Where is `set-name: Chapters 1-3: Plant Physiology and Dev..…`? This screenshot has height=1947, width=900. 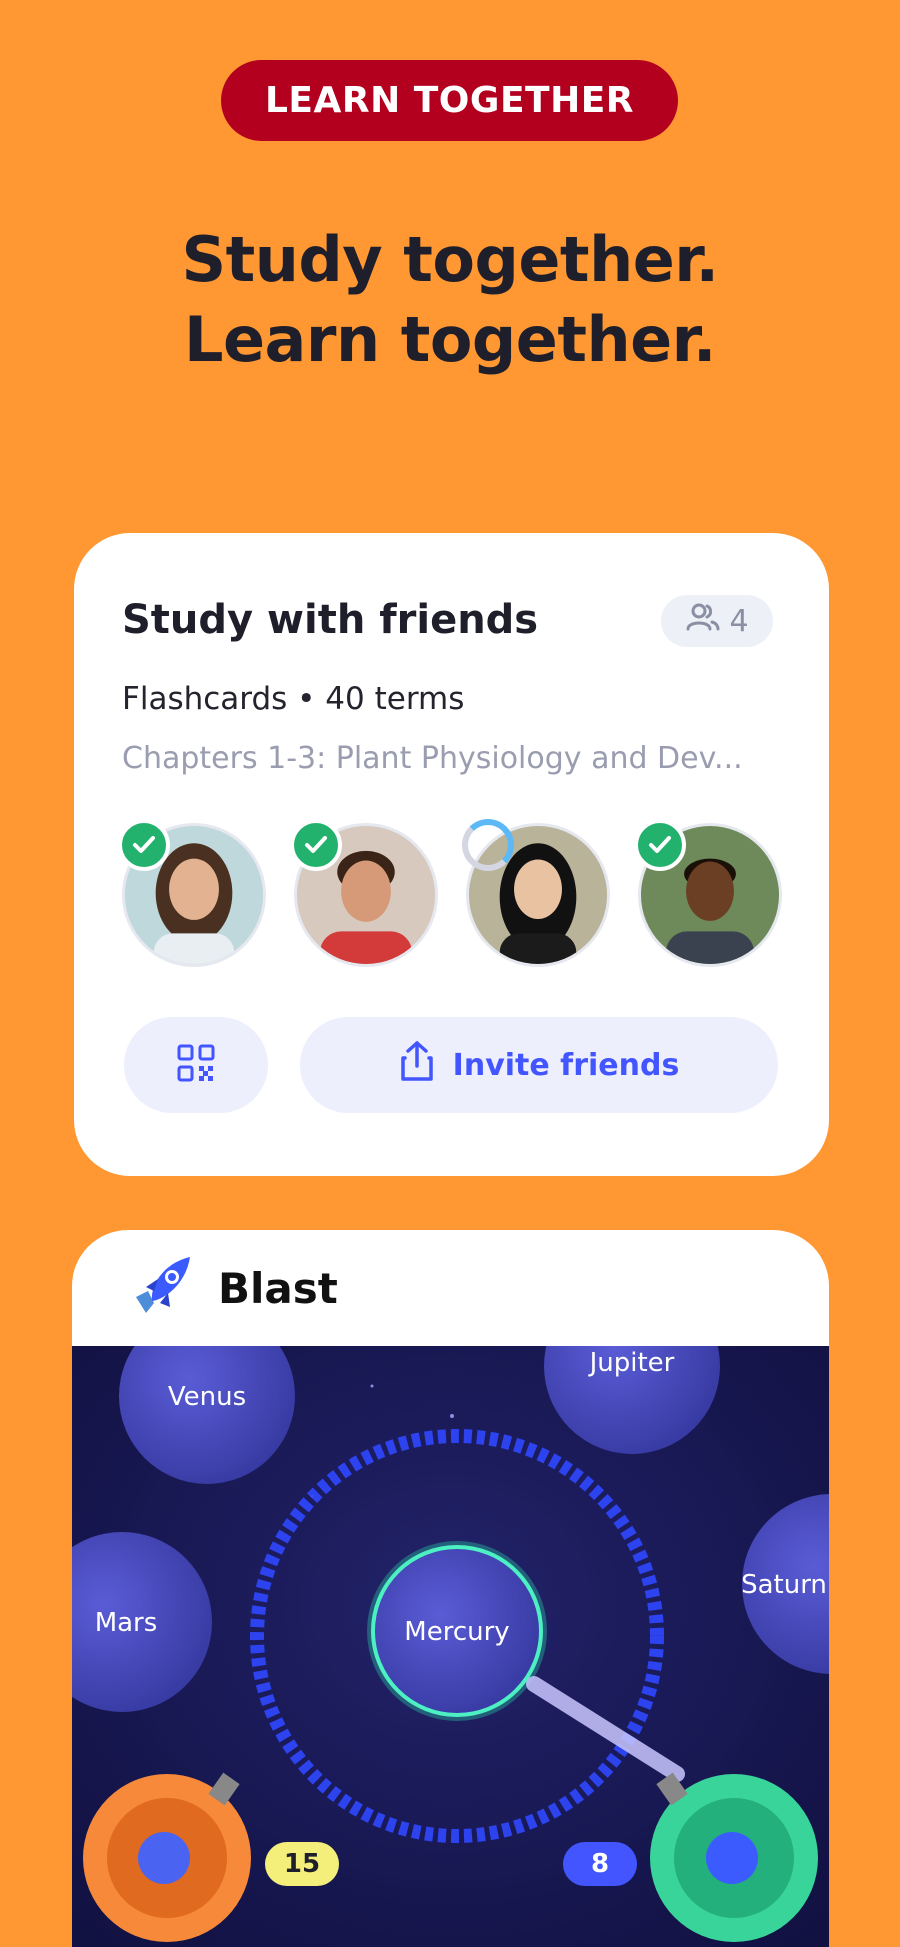 set-name: Chapters 1-3: Plant Physiology and Dev..… is located at coordinates (432, 758).